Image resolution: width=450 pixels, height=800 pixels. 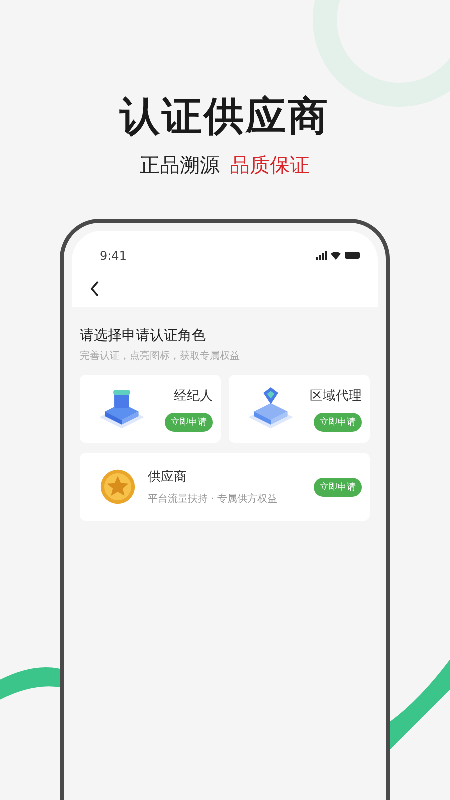 What do you see at coordinates (95, 289) in the screenshot?
I see `back-icon` at bounding box center [95, 289].